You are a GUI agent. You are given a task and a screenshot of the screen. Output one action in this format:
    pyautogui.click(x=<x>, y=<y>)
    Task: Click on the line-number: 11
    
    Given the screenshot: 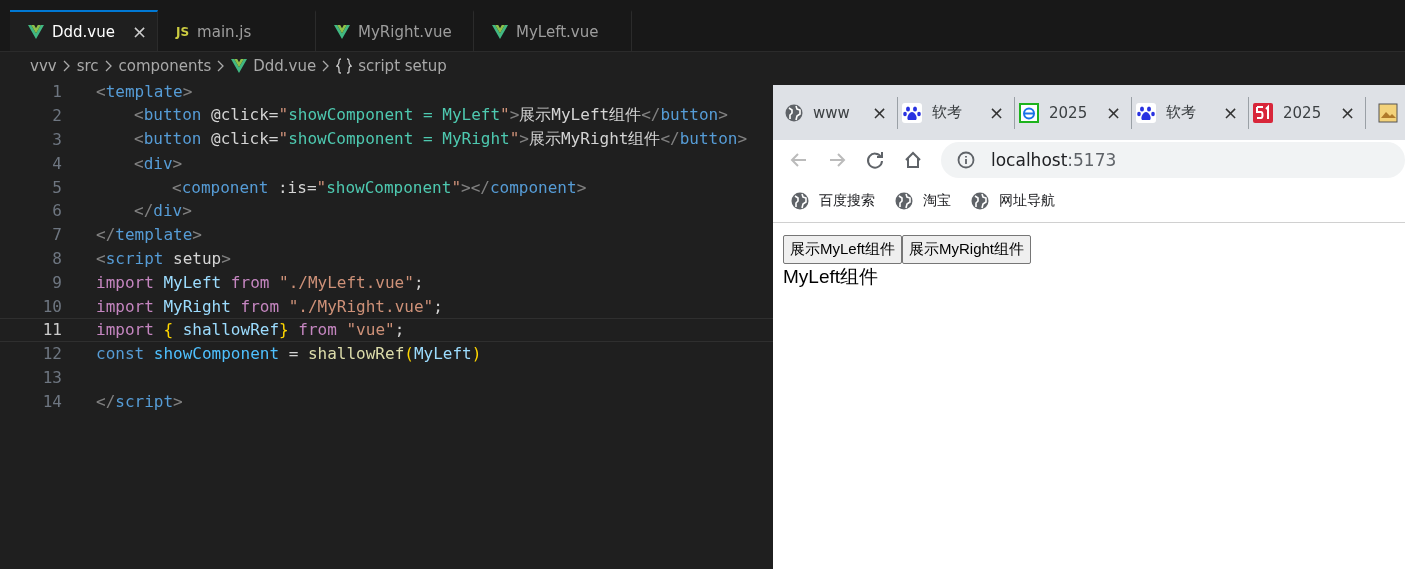 What is the action you would take?
    pyautogui.click(x=52, y=330)
    